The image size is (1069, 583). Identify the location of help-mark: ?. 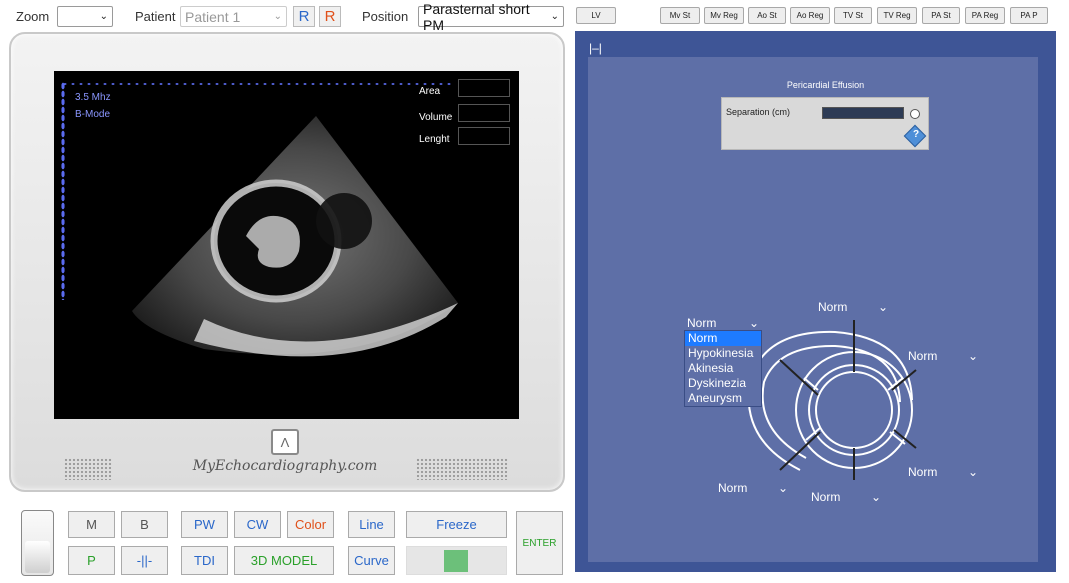
(916, 134).